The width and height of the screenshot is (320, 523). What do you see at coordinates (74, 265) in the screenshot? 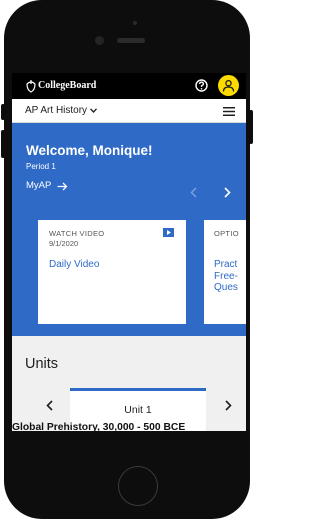
I see `card-title: Daily Video` at bounding box center [74, 265].